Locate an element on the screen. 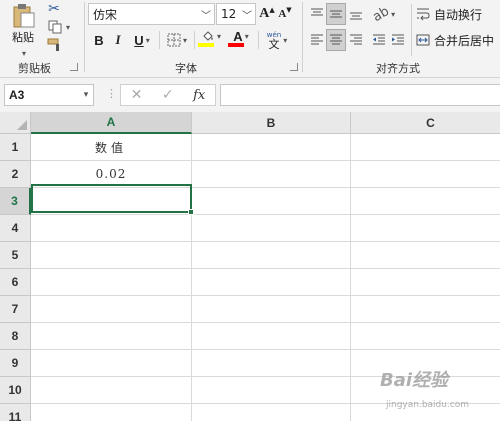 This screenshot has width=500, height=421. grow-font-button: A ▲ is located at coordinates (267, 14).